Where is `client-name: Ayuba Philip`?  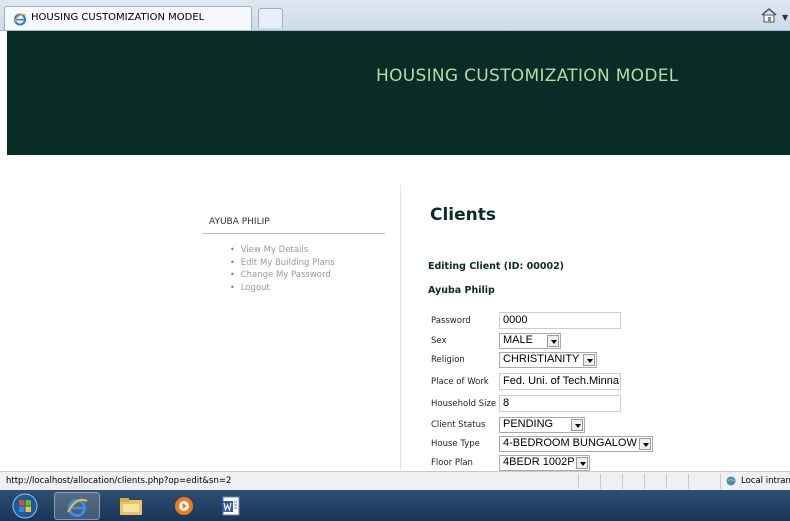 client-name: Ayuba Philip is located at coordinates (461, 290).